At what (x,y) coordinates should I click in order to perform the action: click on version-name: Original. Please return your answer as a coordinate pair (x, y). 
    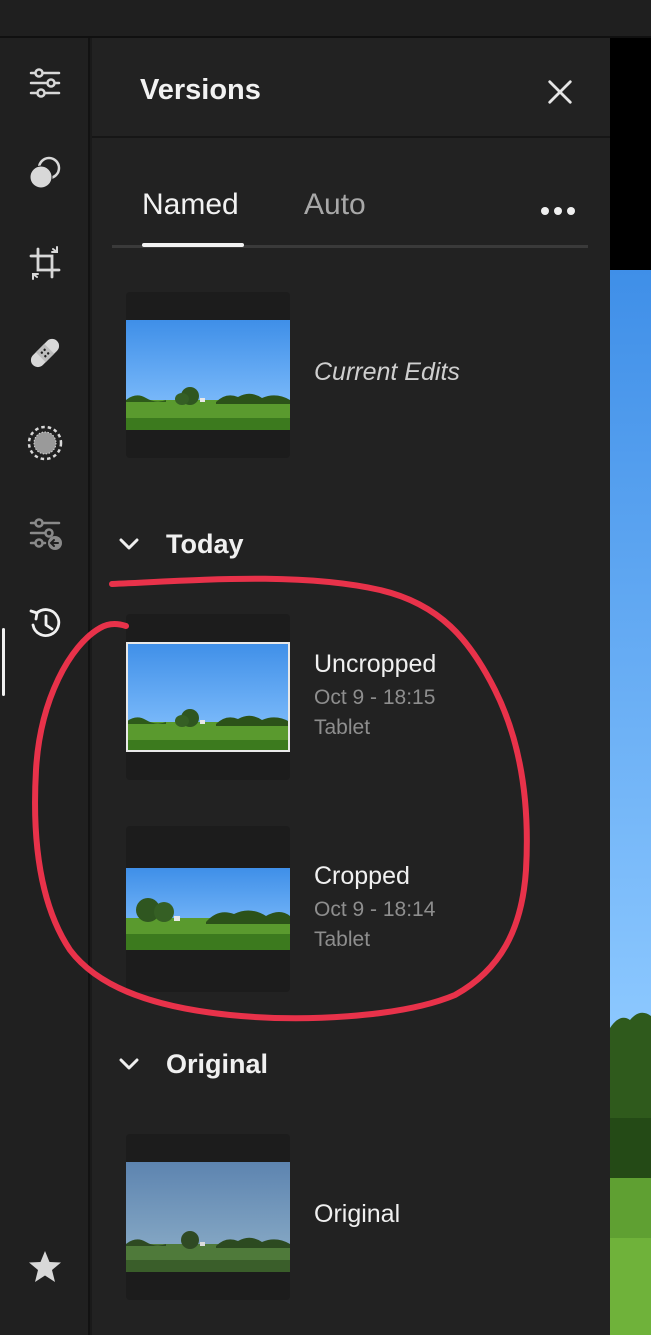
    Looking at the image, I should click on (357, 1214).